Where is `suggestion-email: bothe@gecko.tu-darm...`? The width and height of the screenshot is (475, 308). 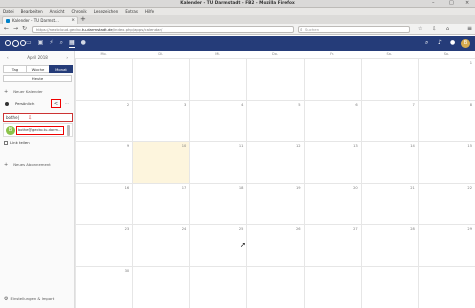
suggestion-email: bothe@gecko.tu-darm... is located at coordinates (40, 130).